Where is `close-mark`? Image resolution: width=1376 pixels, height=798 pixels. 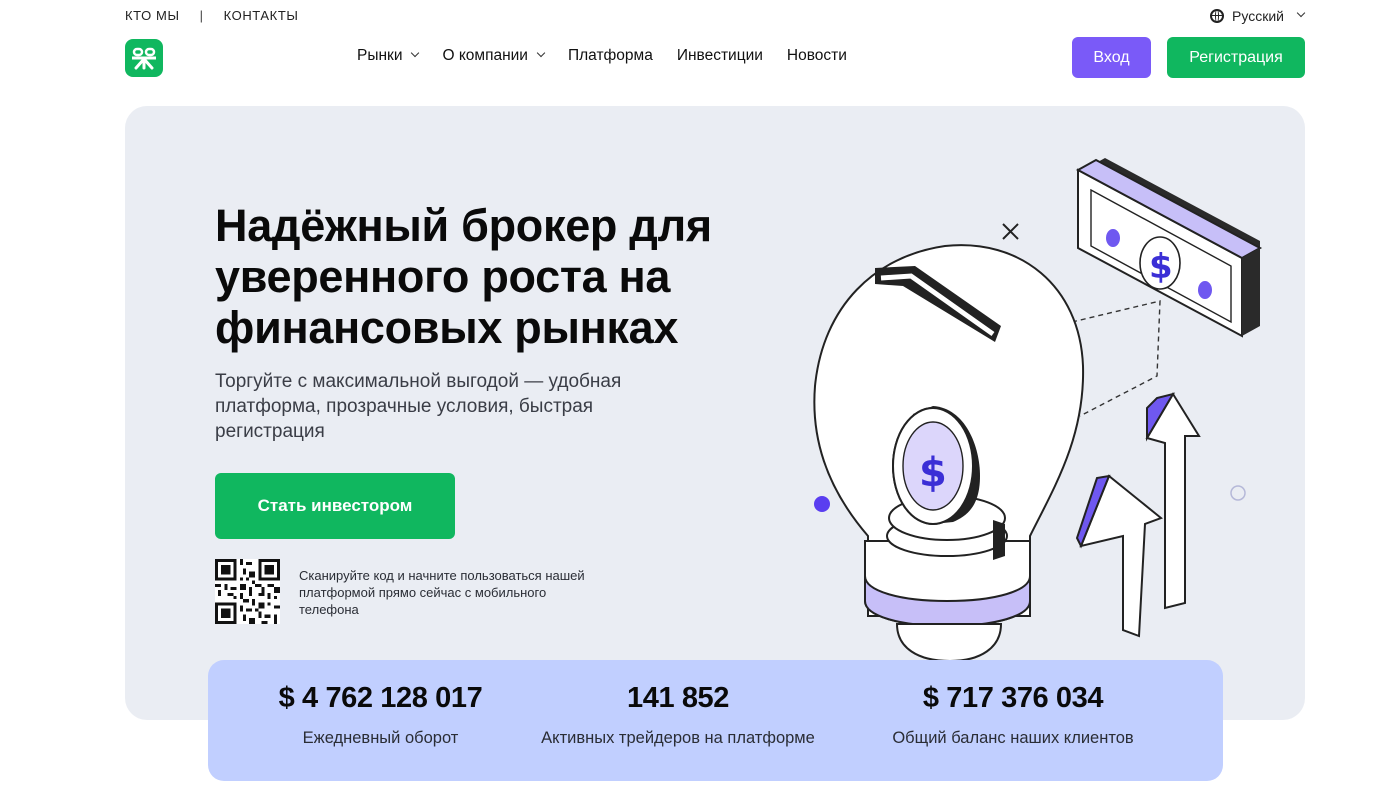
close-mark is located at coordinates (1010, 231).